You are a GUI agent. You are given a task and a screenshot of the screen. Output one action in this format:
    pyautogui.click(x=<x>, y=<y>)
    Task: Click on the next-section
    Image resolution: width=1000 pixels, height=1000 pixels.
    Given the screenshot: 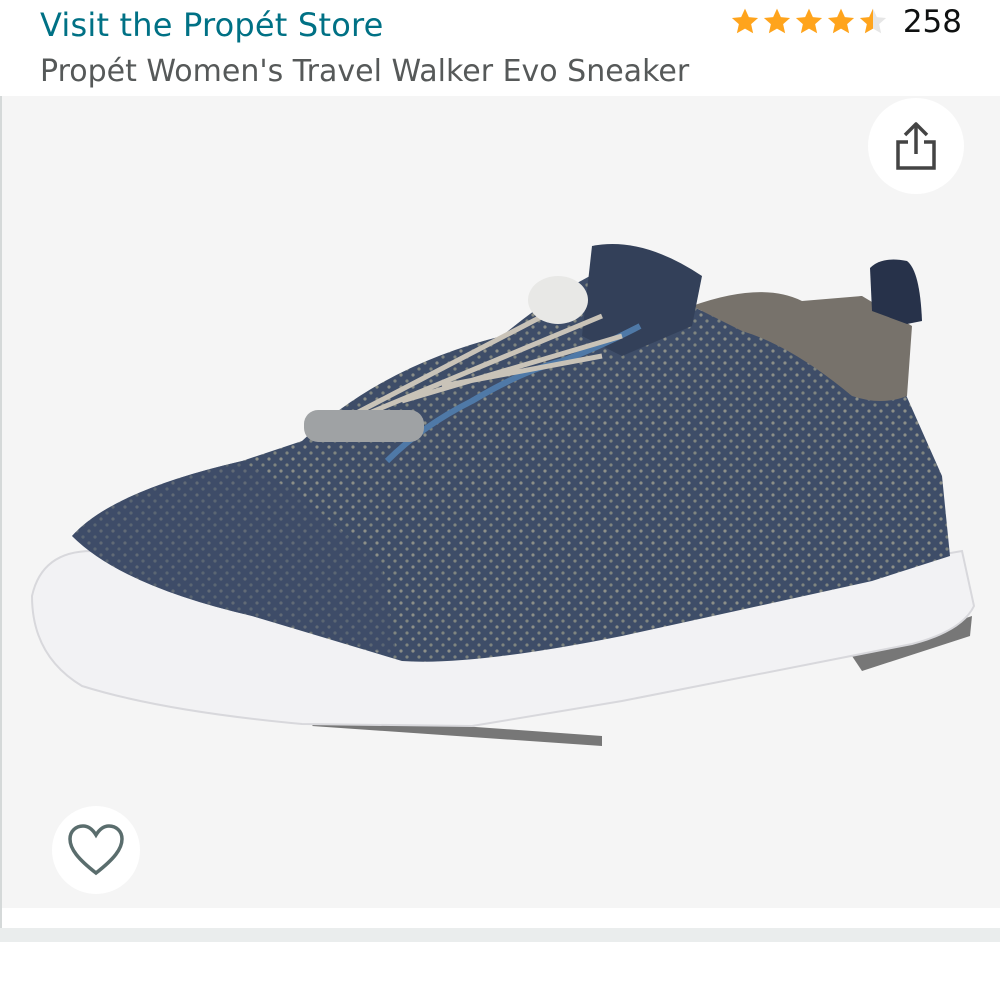 What is the action you would take?
    pyautogui.click(x=500, y=971)
    